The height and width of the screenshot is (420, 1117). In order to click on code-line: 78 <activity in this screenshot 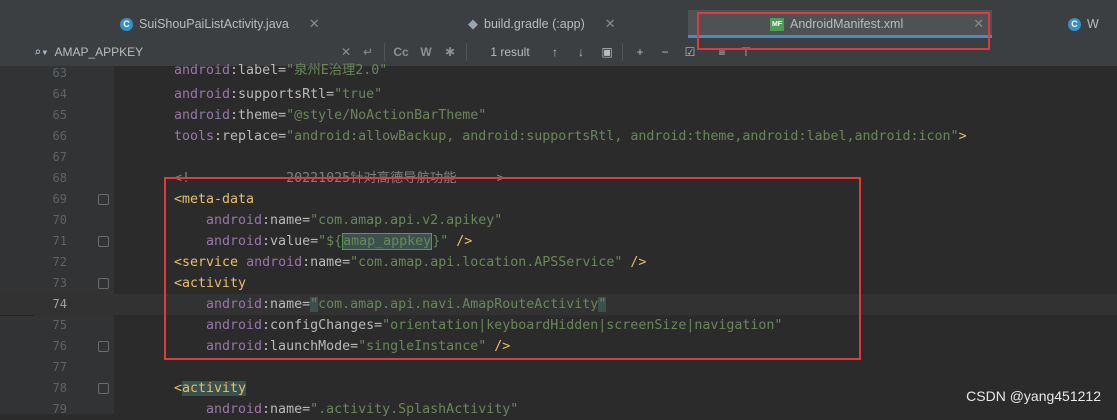, I will do `click(558, 388)`.